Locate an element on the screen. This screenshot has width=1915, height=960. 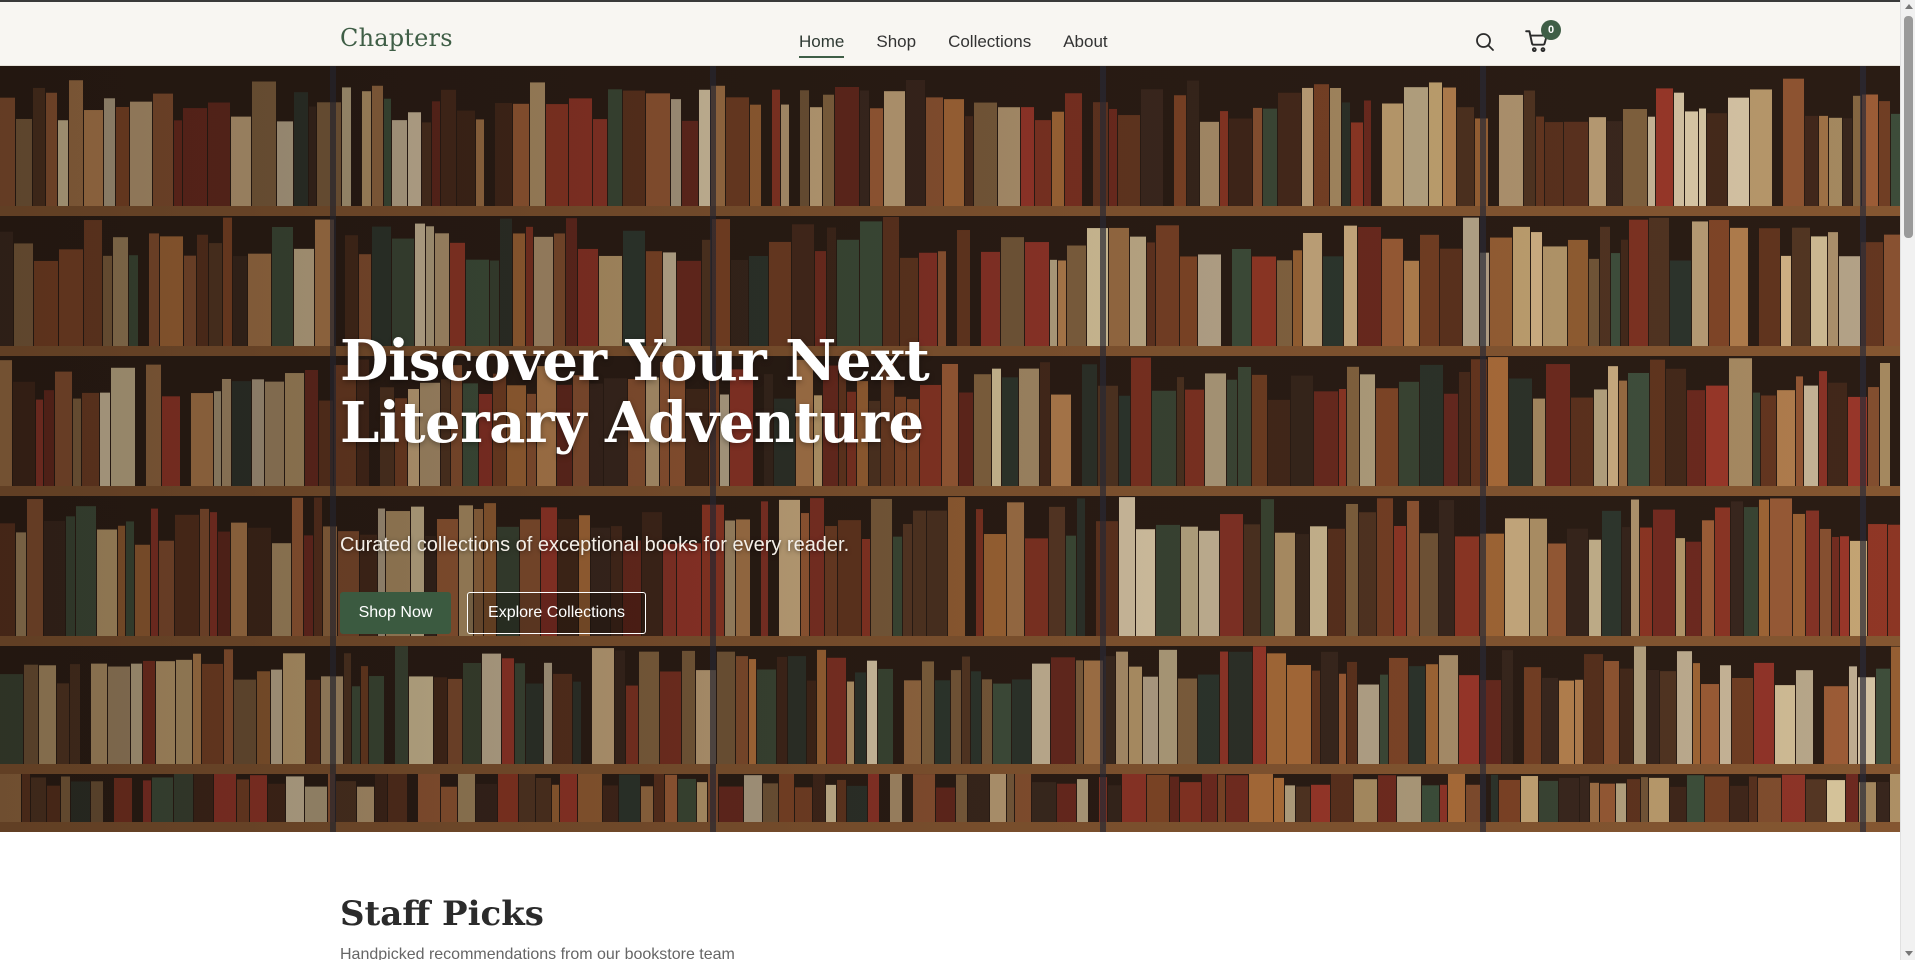
site-header: Chapters Home Shop Collections About 0 is located at coordinates (950, 34).